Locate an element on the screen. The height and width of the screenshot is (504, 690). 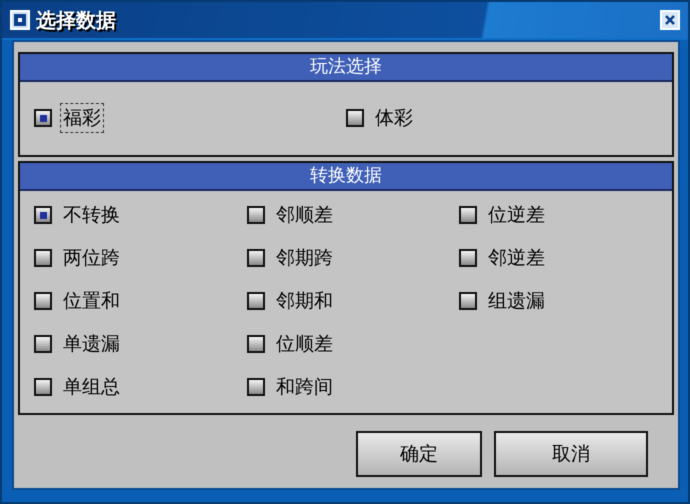
checkbox-label: 福彩 is located at coordinates (82, 118).